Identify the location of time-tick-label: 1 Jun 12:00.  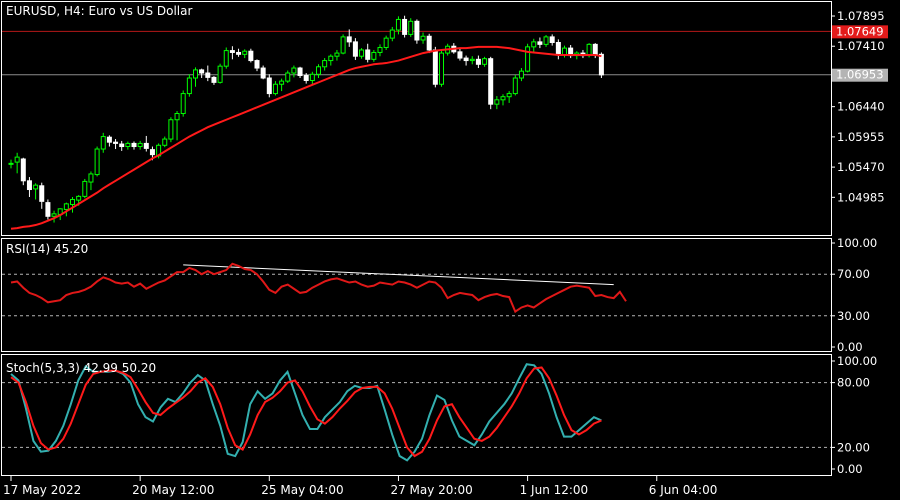
(554, 490).